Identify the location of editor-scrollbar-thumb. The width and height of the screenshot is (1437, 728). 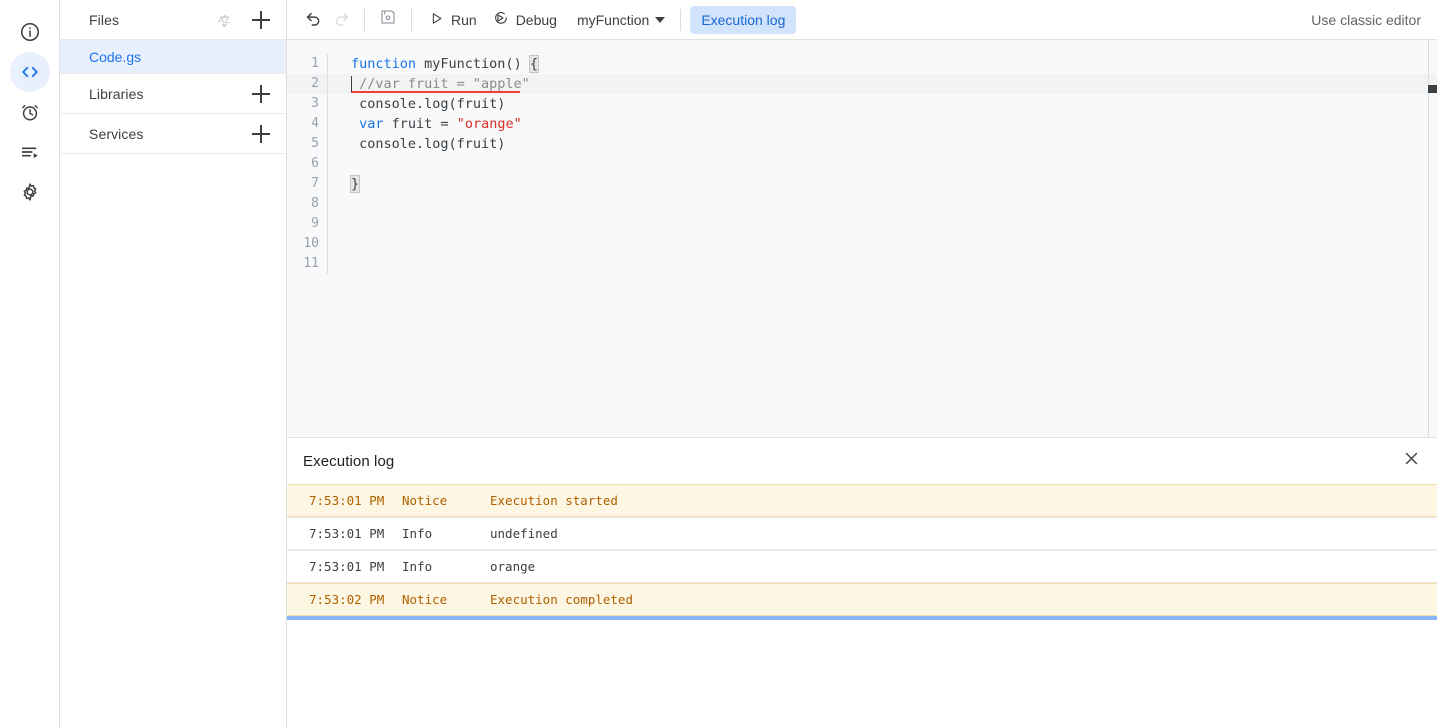
(1432, 89).